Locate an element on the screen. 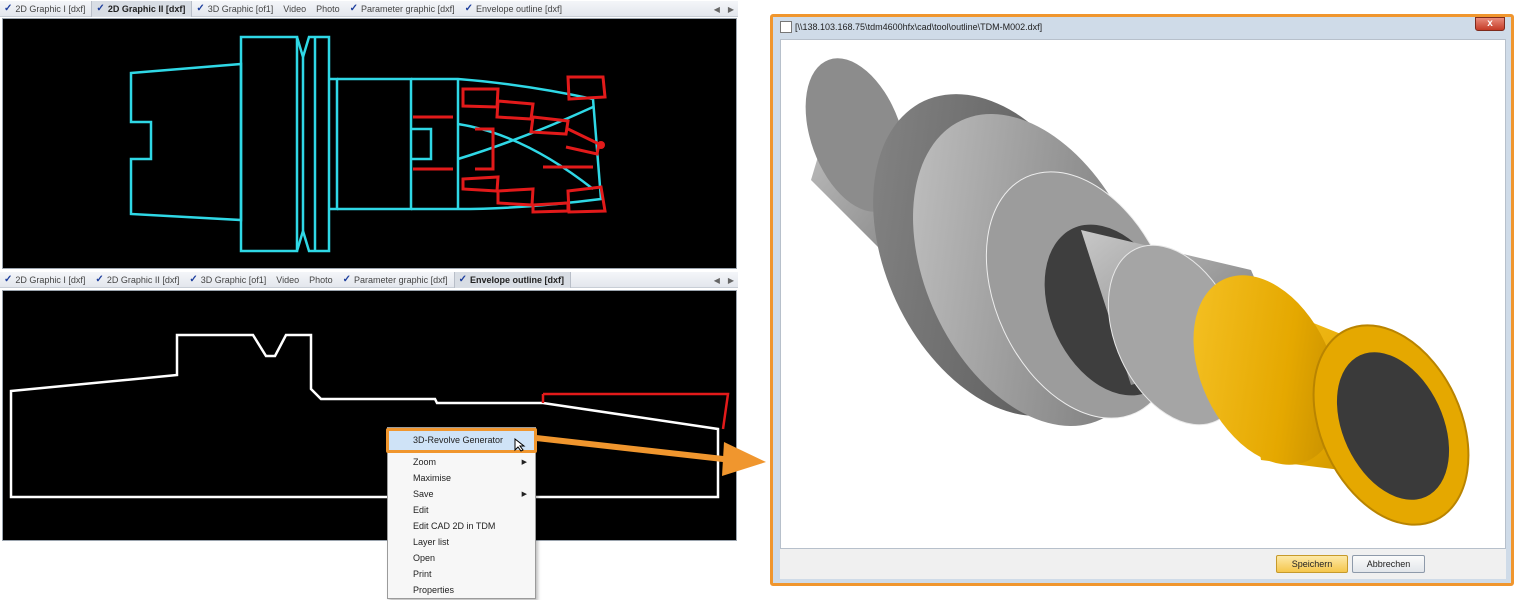 This screenshot has height=600, width=1515. bottom-tab-2: ✓ 3D Graphic [of1] is located at coordinates (228, 280).